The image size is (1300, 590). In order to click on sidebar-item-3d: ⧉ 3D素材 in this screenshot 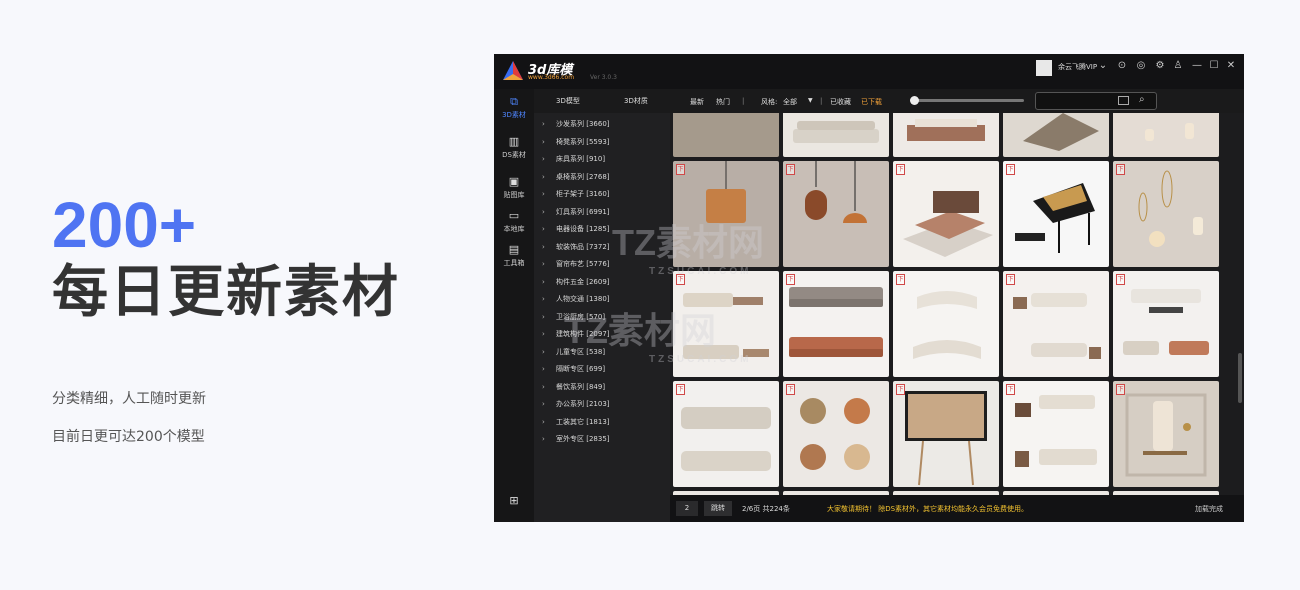, I will do `click(514, 107)`.